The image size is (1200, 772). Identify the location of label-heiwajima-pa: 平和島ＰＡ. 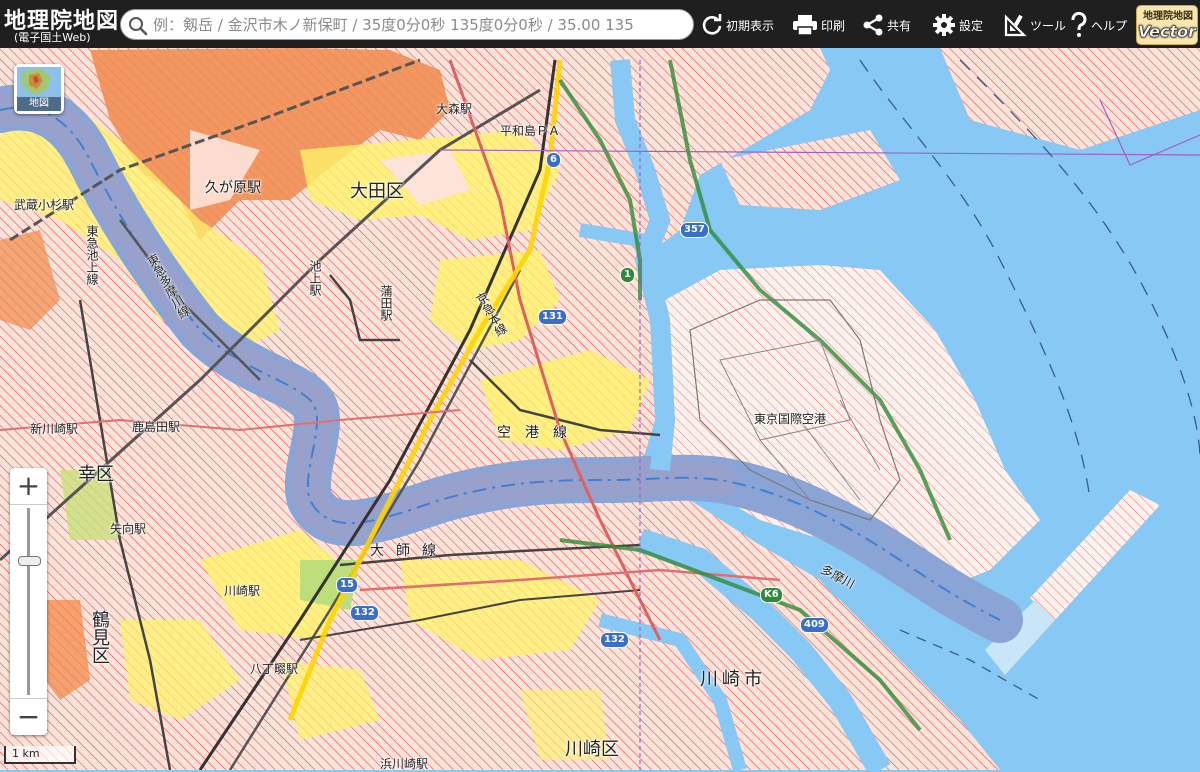
(530, 131).